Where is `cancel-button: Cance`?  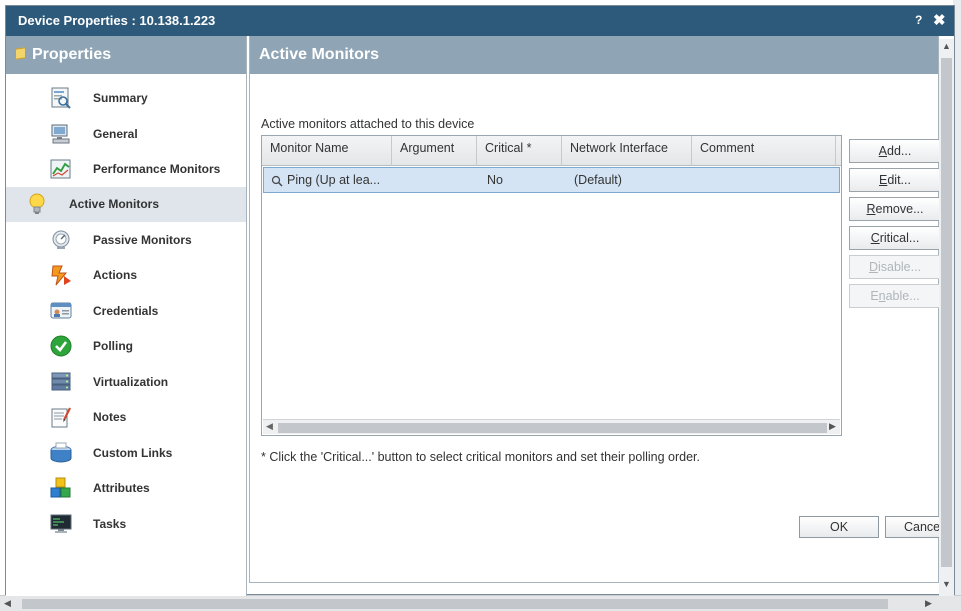 cancel-button: Cance is located at coordinates (912, 527).